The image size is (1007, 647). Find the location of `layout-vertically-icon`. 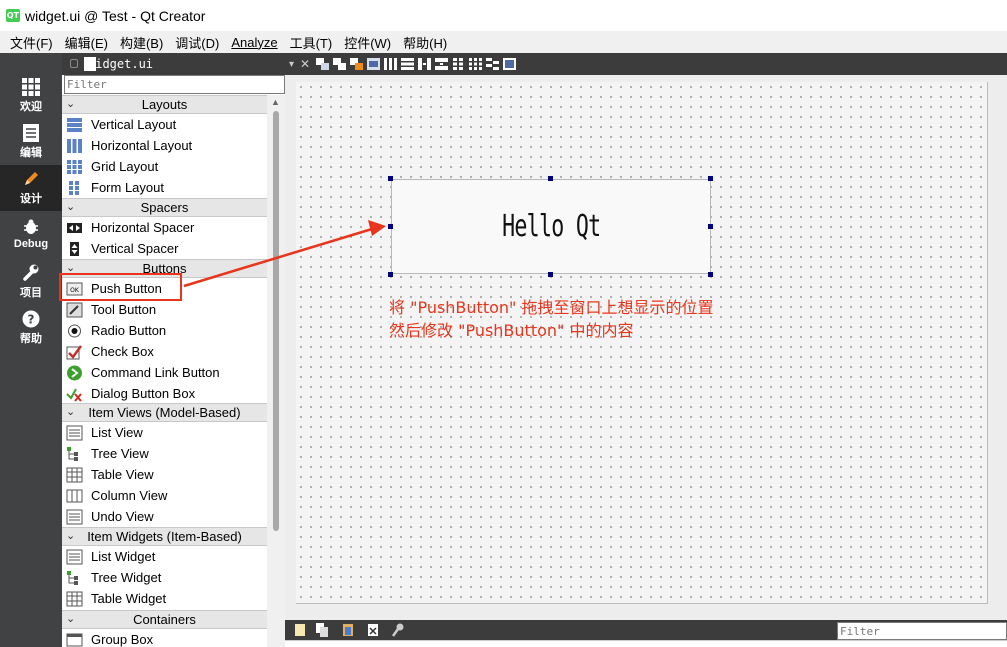

layout-vertically-icon is located at coordinates (408, 64).